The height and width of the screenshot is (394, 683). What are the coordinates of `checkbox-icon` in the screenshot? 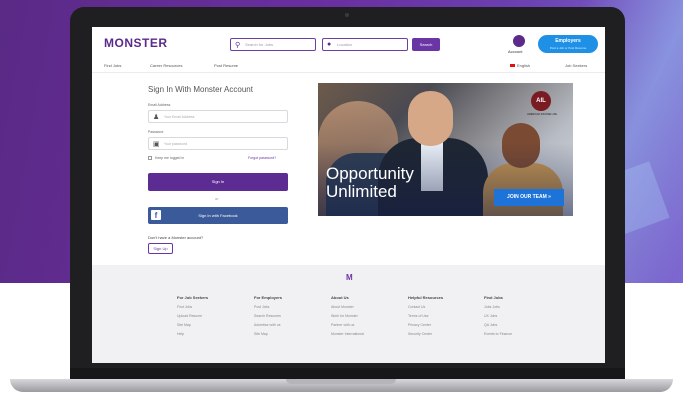 It's located at (150, 158).